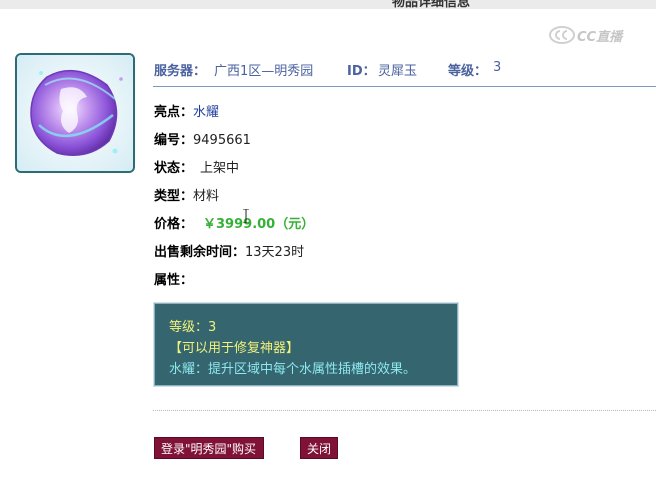 The width and height of the screenshot is (656, 482). I want to click on window-title: 物品详细信息, so click(431, 4).